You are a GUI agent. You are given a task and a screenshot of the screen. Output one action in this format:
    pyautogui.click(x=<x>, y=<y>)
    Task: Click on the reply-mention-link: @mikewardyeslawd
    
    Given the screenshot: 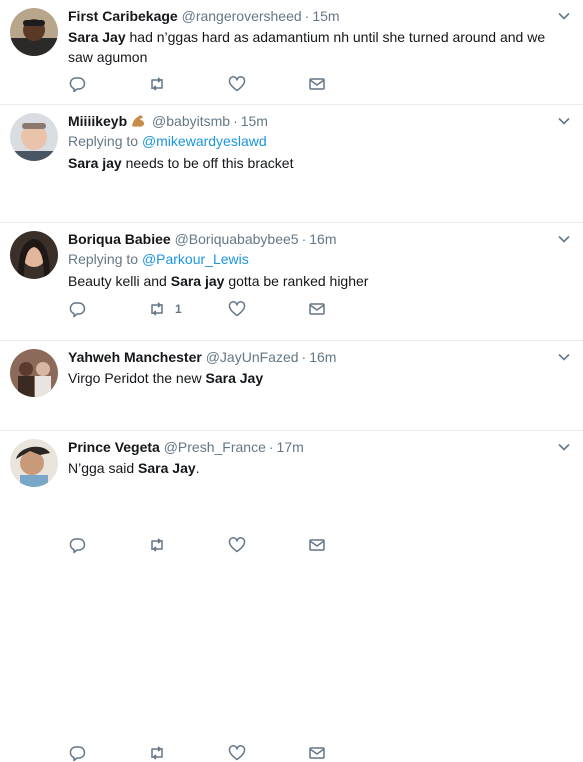 What is the action you would take?
    pyautogui.click(x=204, y=141)
    